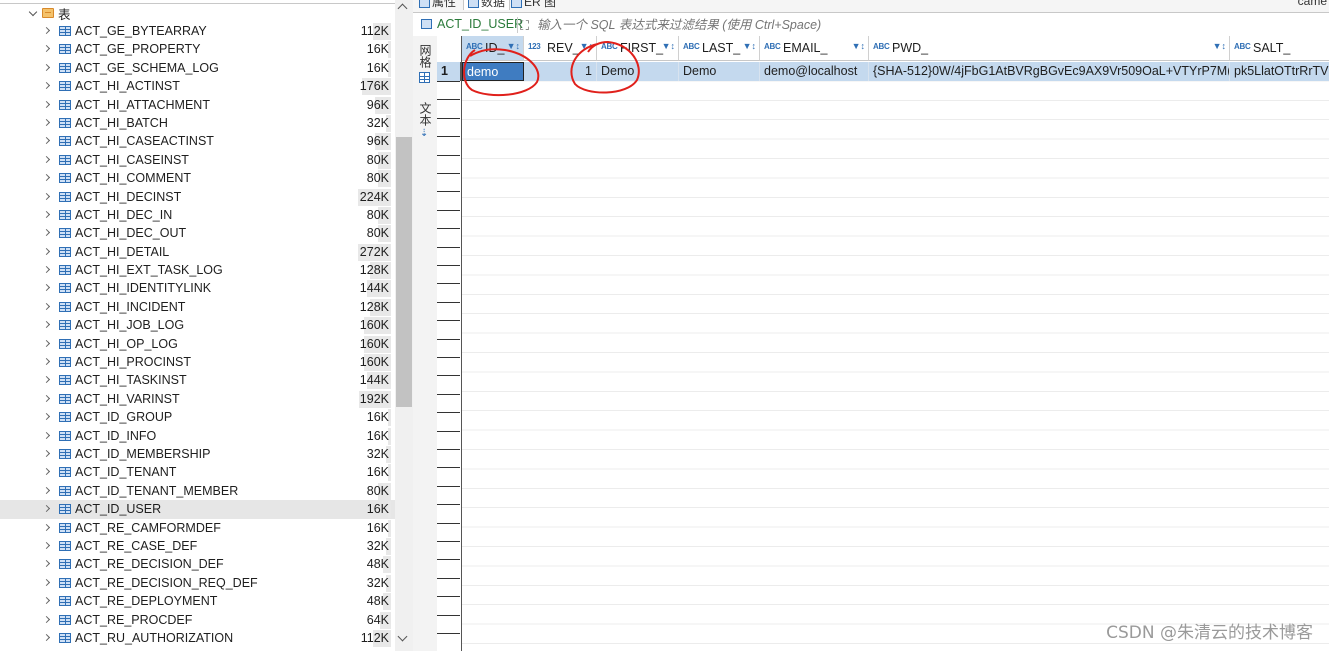 The height and width of the screenshot is (651, 1329). What do you see at coordinates (197, 399) in the screenshot?
I see `tree-item-table: ACT_HI_VARINST 192K` at bounding box center [197, 399].